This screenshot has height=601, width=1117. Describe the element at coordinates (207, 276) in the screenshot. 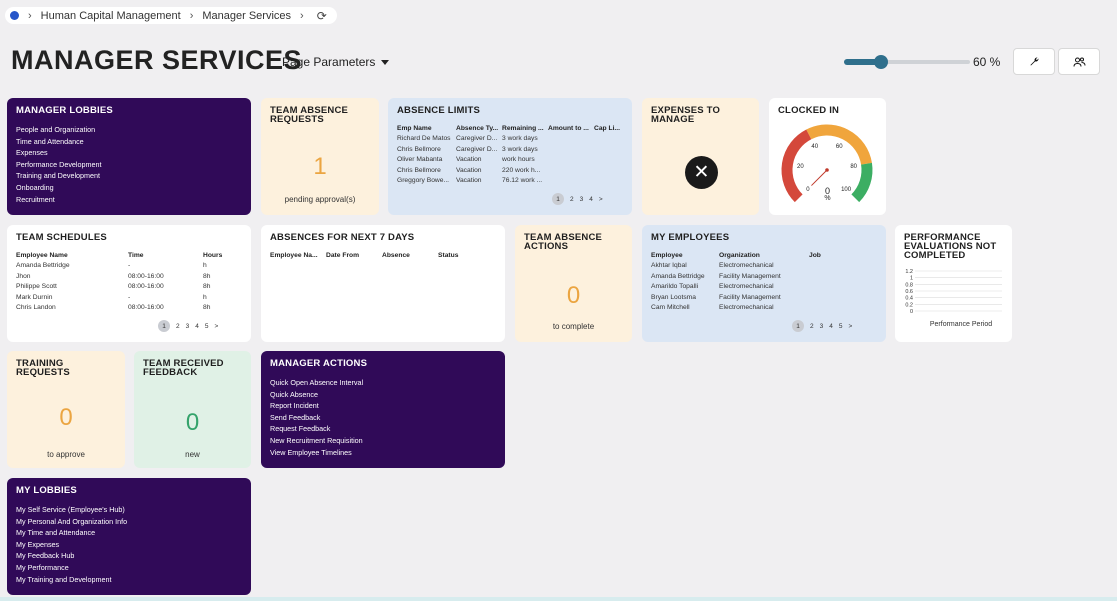

I see `table-cell: 8h` at that location.